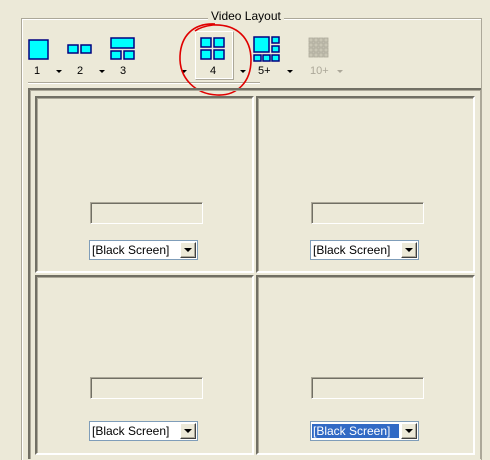 The height and width of the screenshot is (460, 490). I want to click on cell-2-source-value: [Black Screen], so click(352, 250).